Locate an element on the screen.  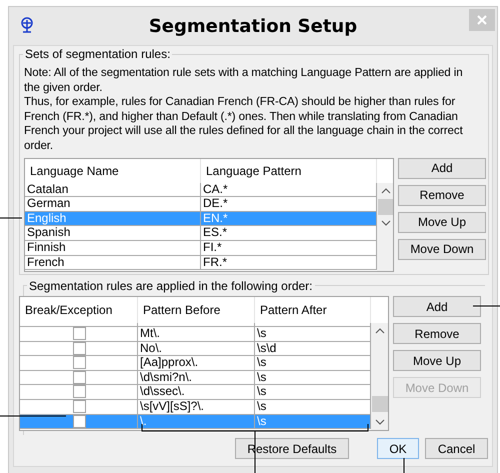
table-cell: Finnish is located at coordinates (113, 247).